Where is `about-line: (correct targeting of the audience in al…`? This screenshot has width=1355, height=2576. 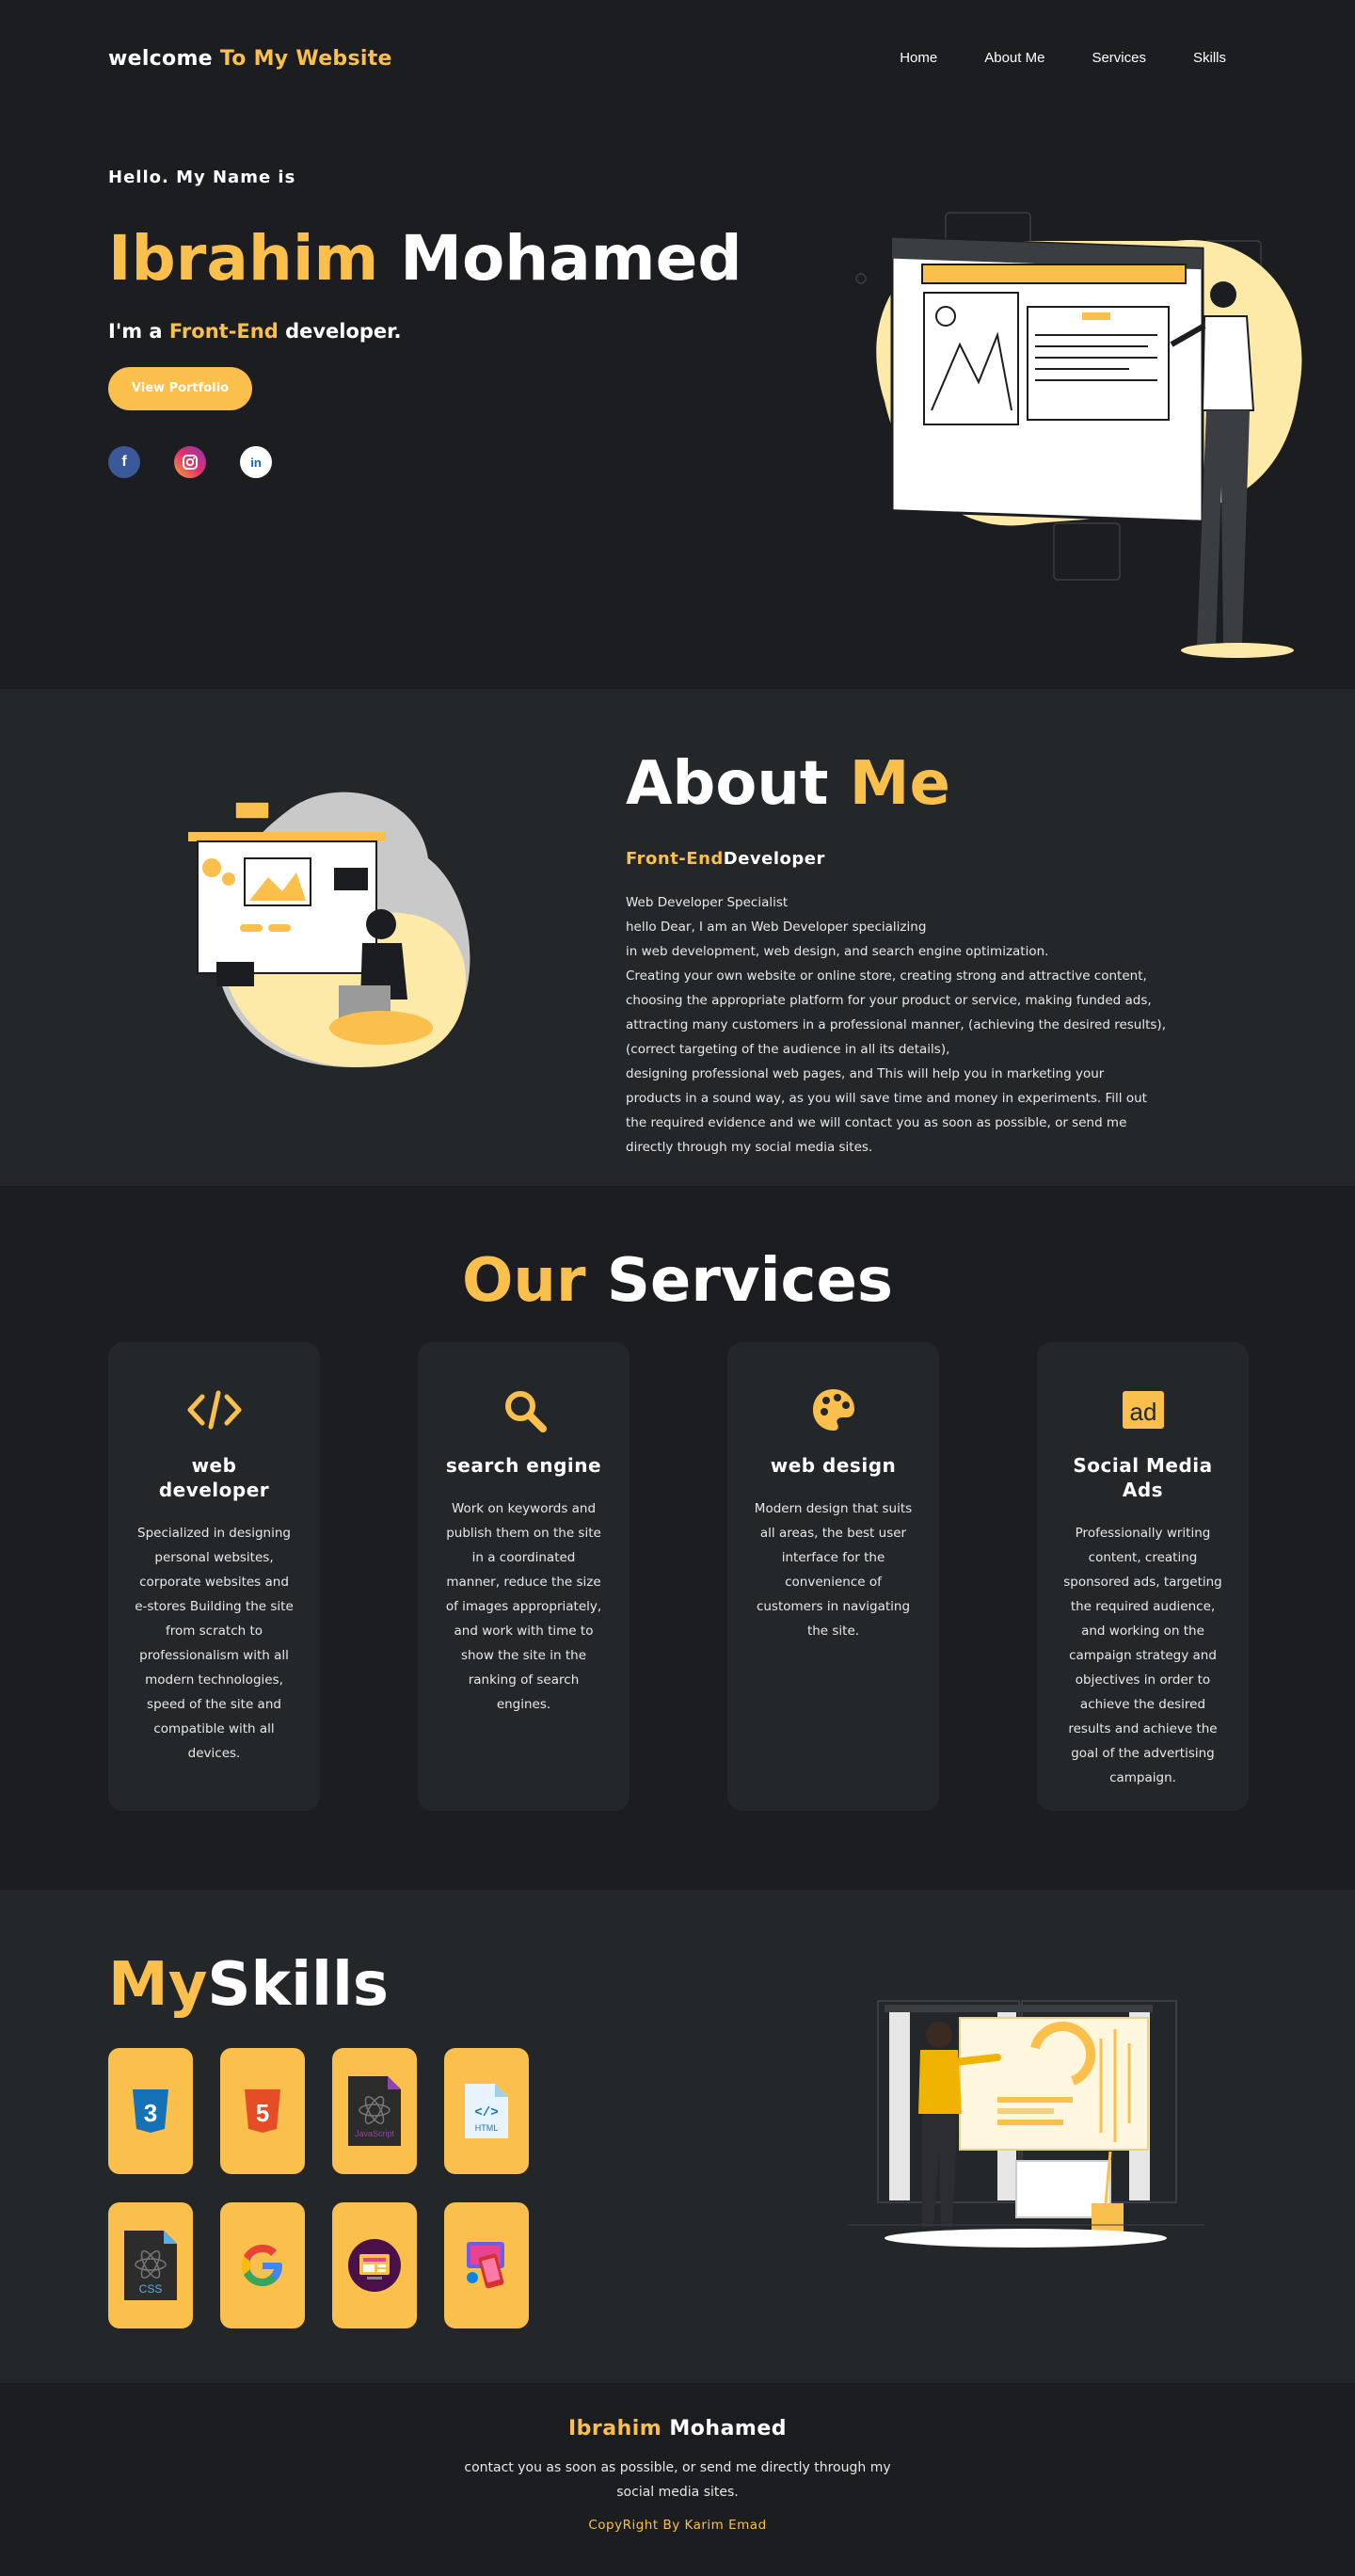 about-line: (correct targeting of the audience in al… is located at coordinates (788, 1049).